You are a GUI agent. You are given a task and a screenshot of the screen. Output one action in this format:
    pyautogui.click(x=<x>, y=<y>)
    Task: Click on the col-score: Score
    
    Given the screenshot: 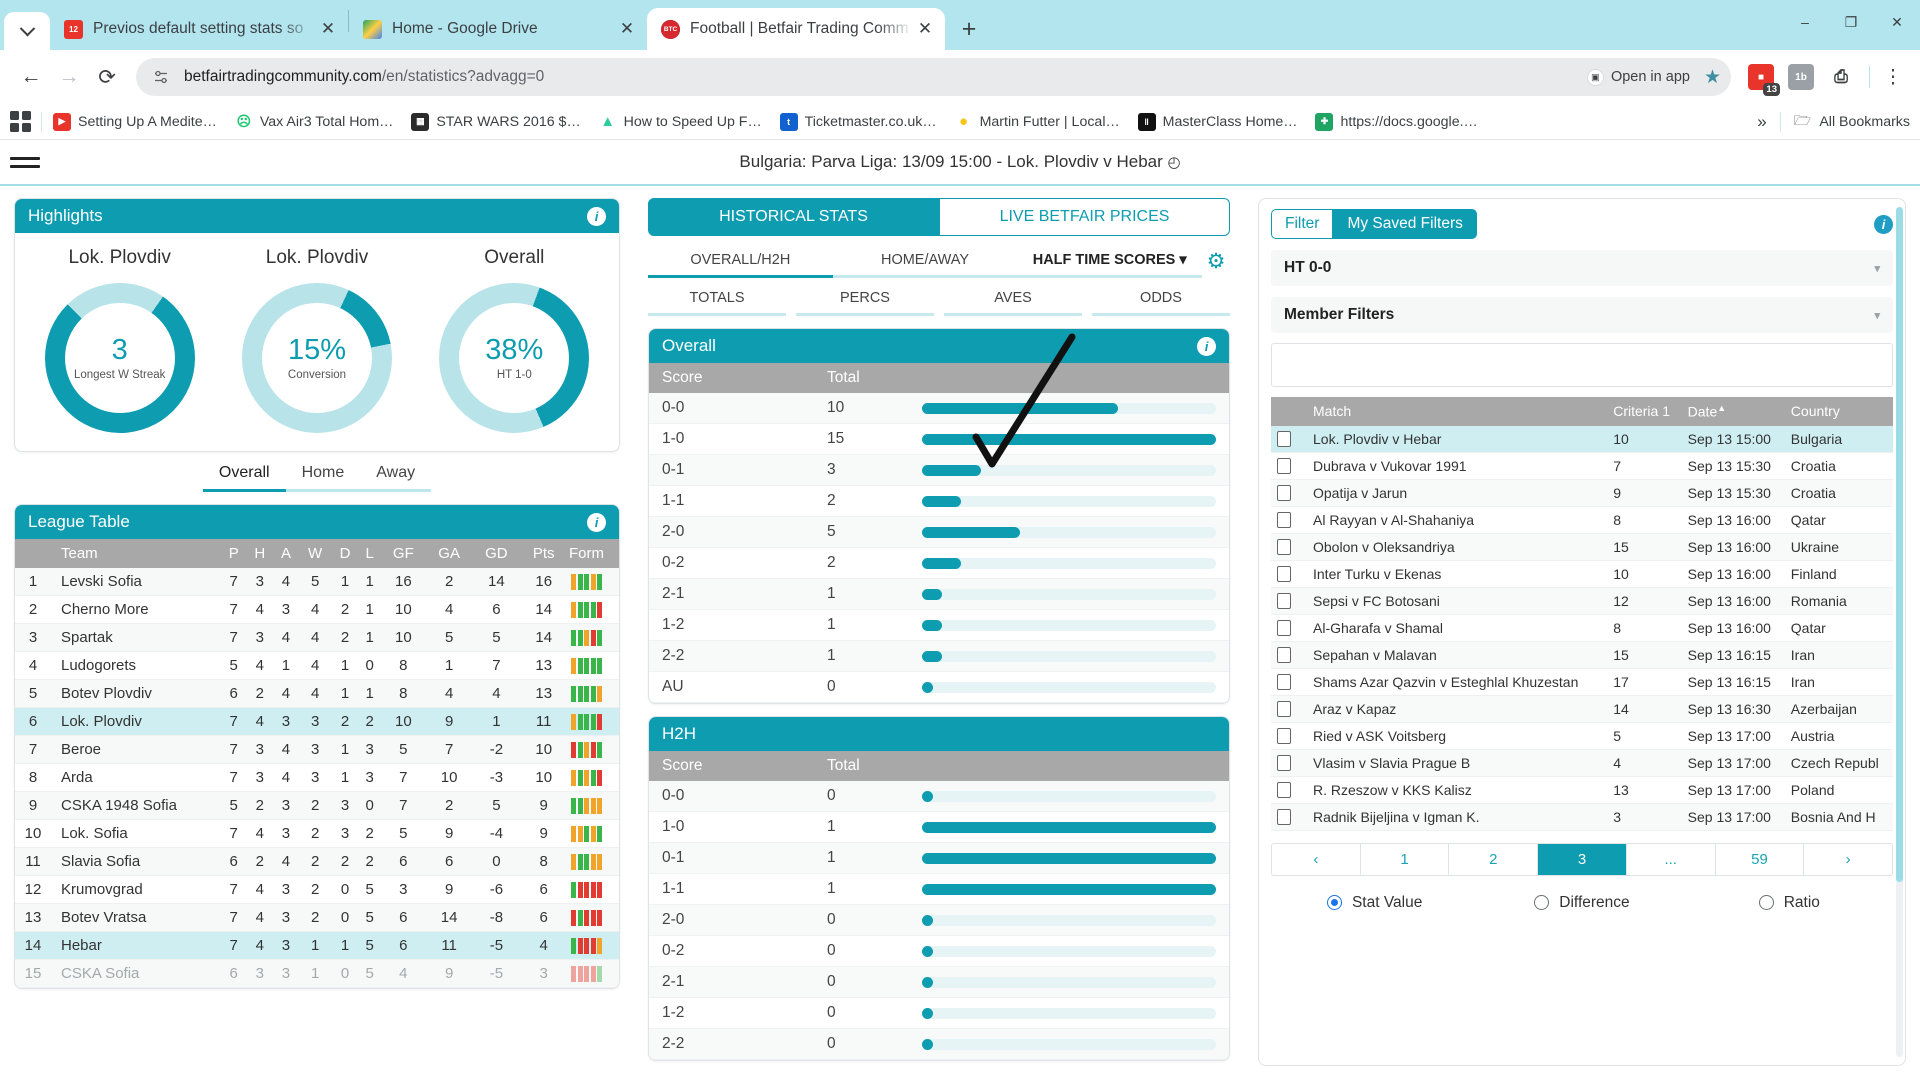 What is the action you would take?
    pyautogui.click(x=731, y=378)
    